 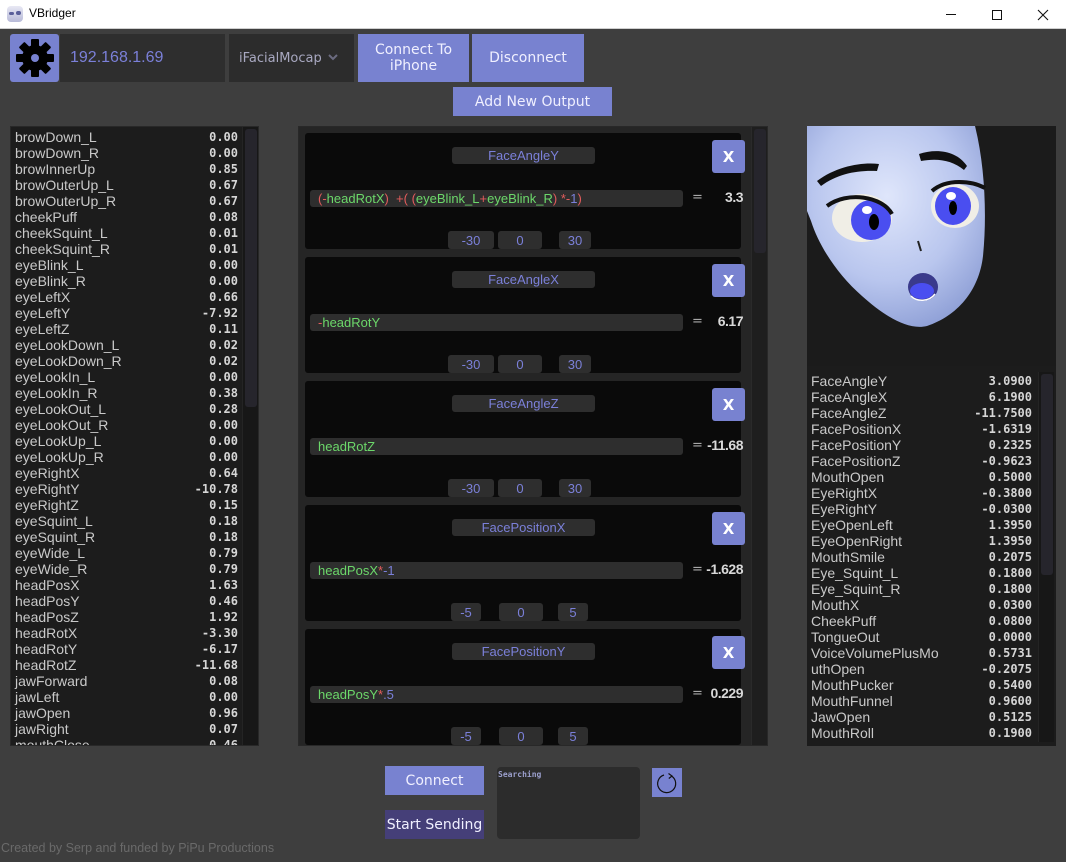 I want to click on source-dropdown: iFacialMocap, so click(x=291, y=58).